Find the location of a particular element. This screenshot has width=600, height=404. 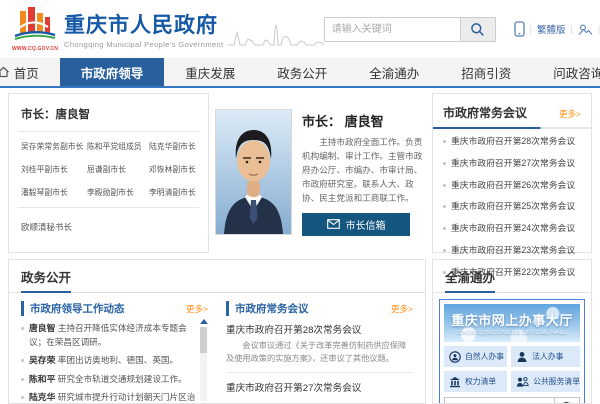

scrollbar-thumb is located at coordinates (203, 340).